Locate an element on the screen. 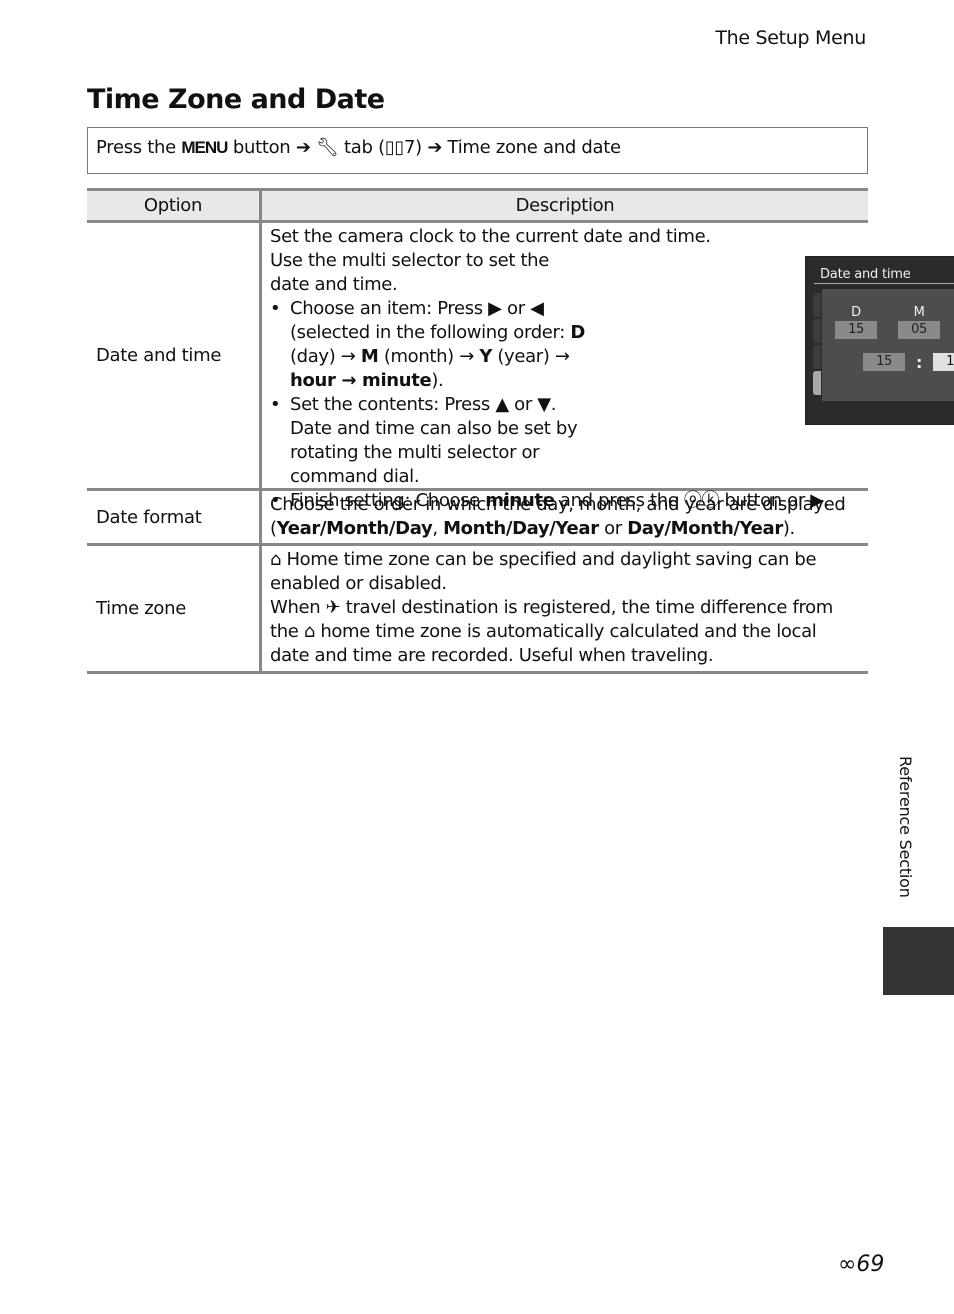 This screenshot has height=1314, width=954. option-label: Date and time is located at coordinates (174, 355).